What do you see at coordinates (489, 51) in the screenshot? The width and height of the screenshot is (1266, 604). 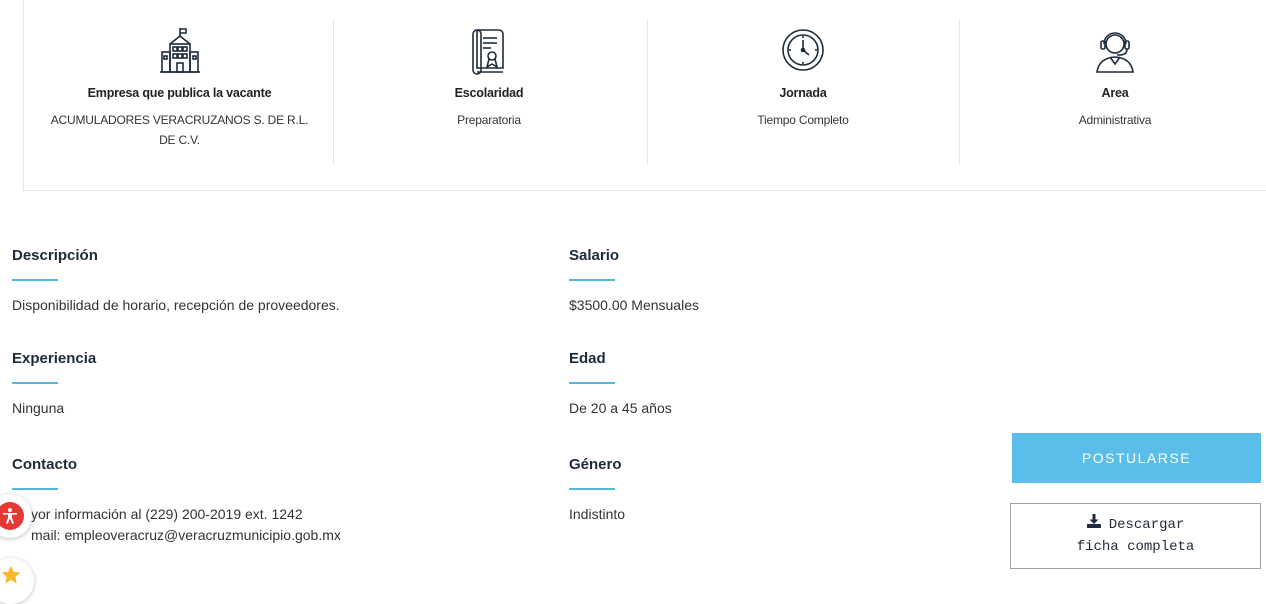 I see `certificate-icon` at bounding box center [489, 51].